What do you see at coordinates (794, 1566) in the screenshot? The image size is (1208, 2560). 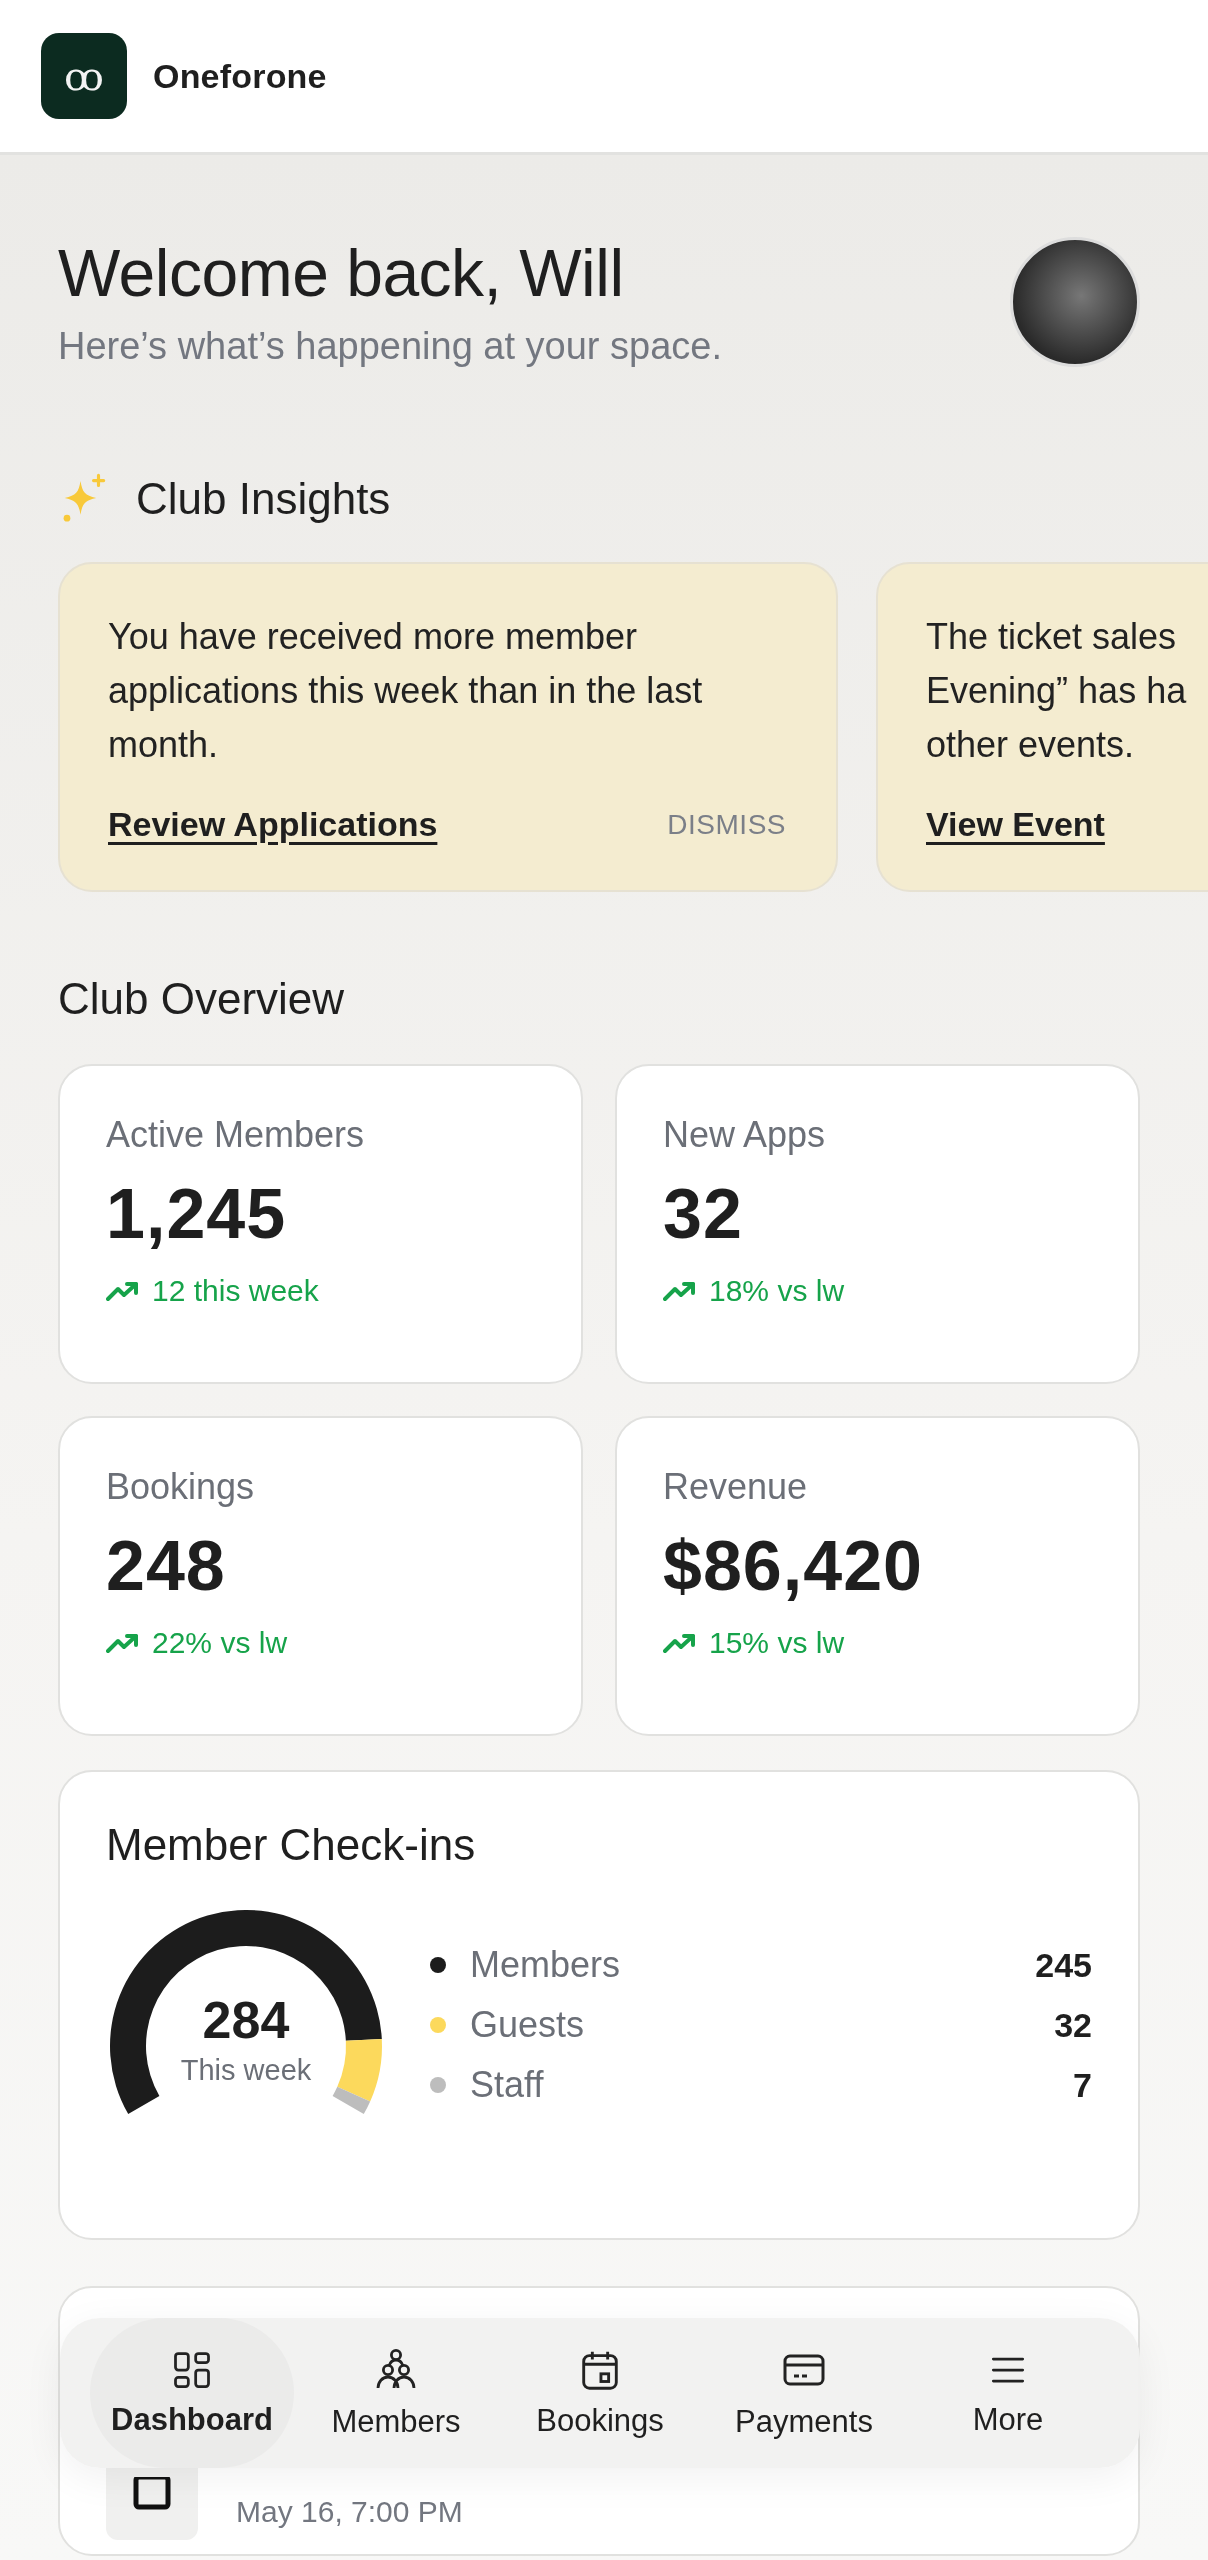 I see `stat-value: $86,420` at bounding box center [794, 1566].